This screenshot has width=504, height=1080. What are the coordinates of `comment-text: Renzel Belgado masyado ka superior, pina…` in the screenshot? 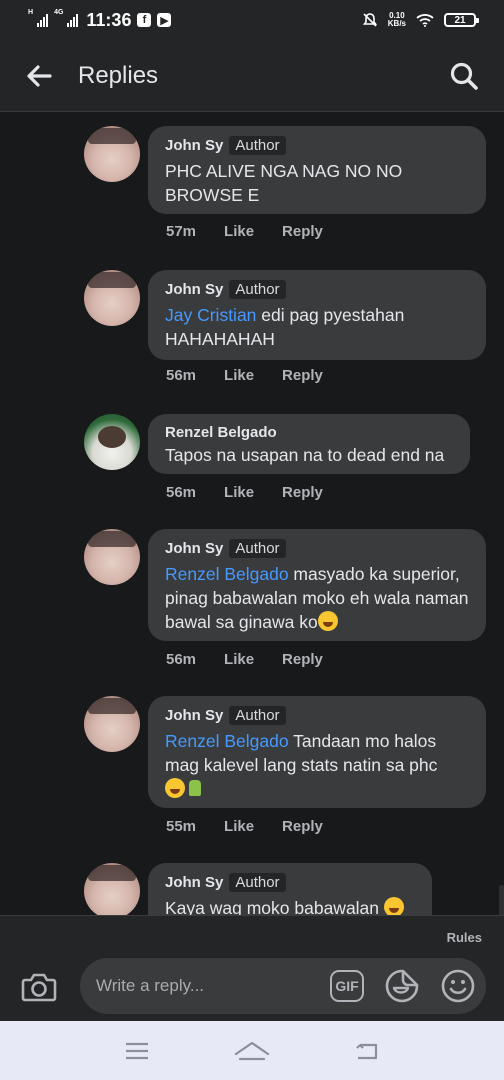 It's located at (317, 598).